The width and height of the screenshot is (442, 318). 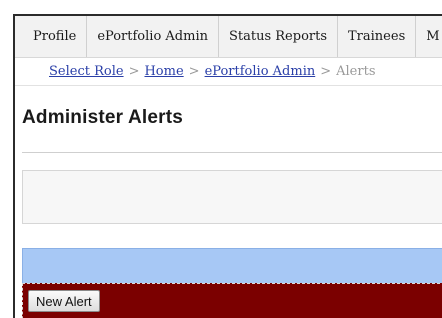 What do you see at coordinates (86, 71) in the screenshot?
I see `breadcrumb-select-role: Select Role` at bounding box center [86, 71].